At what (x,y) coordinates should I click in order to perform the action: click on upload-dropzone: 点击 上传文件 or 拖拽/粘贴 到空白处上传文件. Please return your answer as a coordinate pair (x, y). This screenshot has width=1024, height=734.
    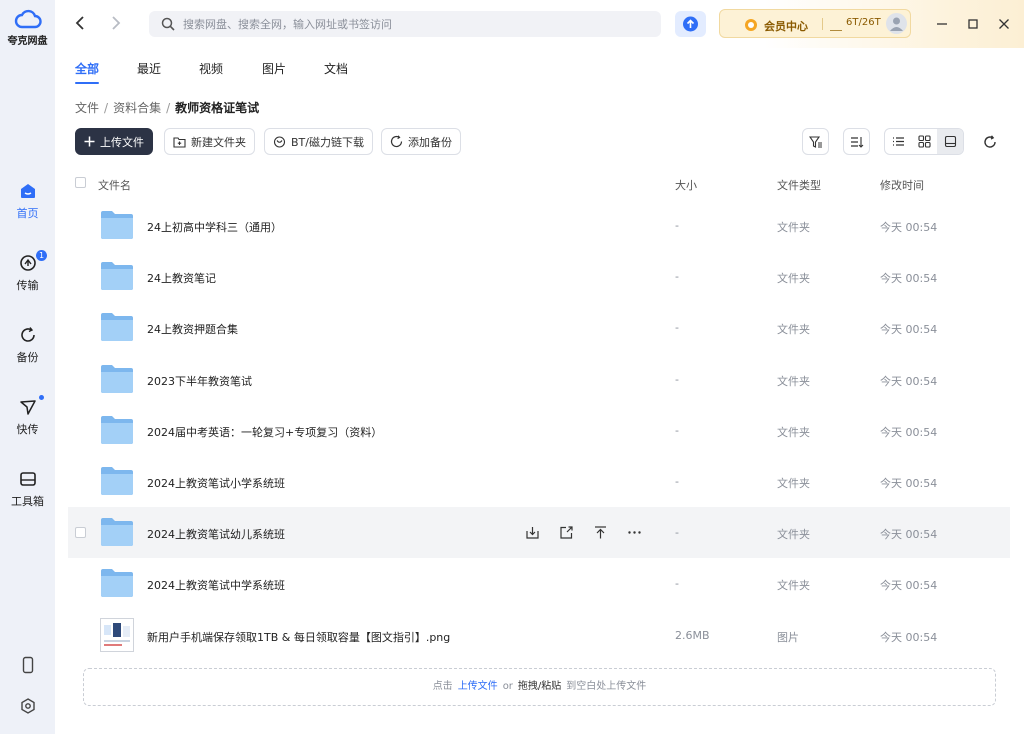
    Looking at the image, I should click on (539, 687).